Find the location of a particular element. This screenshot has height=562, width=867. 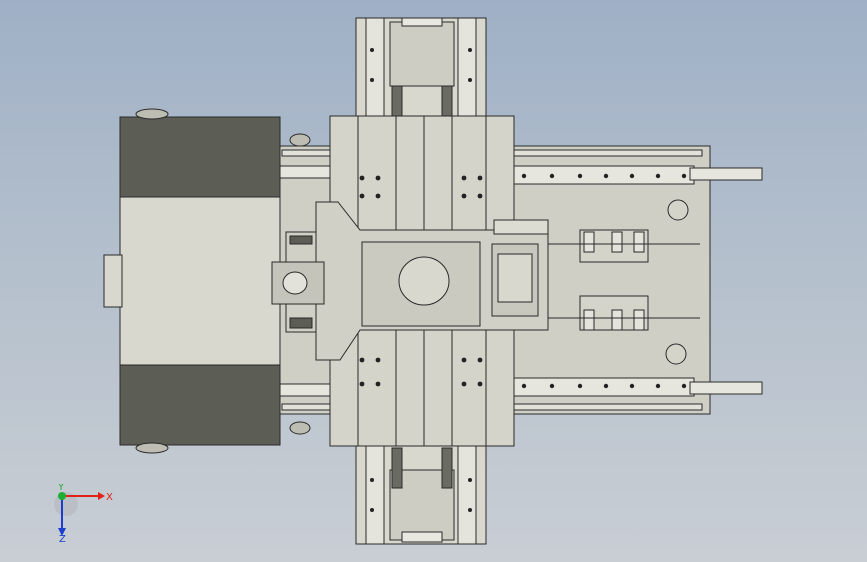

x-arrowhead is located at coordinates (101, 496).